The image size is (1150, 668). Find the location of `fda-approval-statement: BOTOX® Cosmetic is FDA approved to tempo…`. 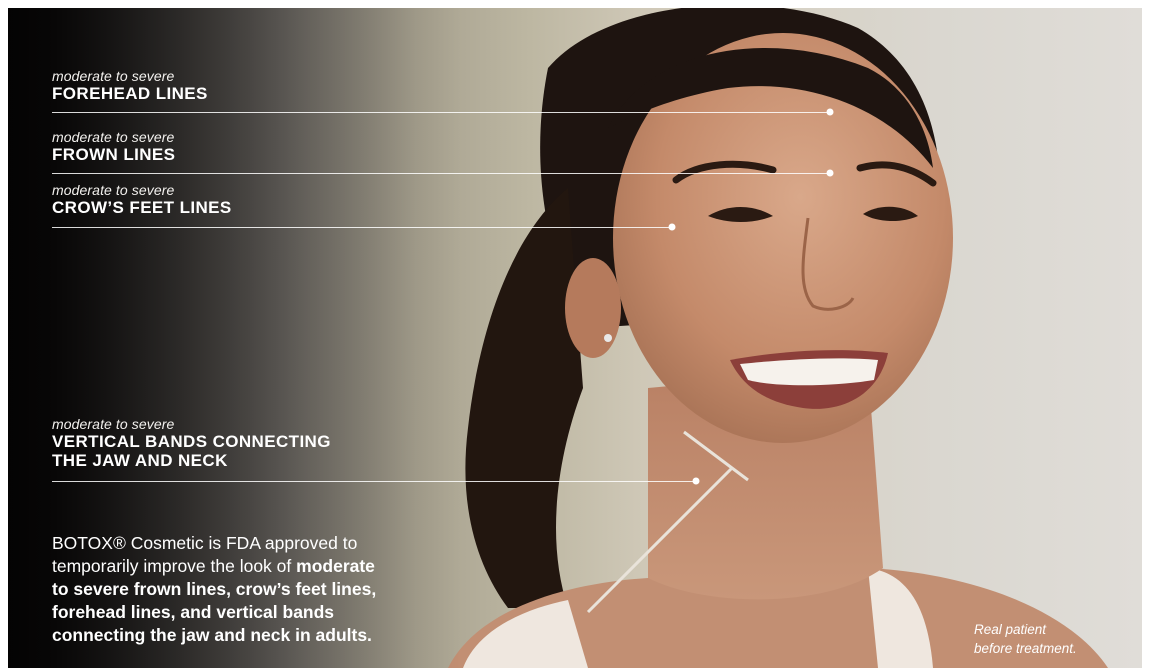

fda-approval-statement: BOTOX® Cosmetic is FDA approved to tempo… is located at coordinates (247, 589).